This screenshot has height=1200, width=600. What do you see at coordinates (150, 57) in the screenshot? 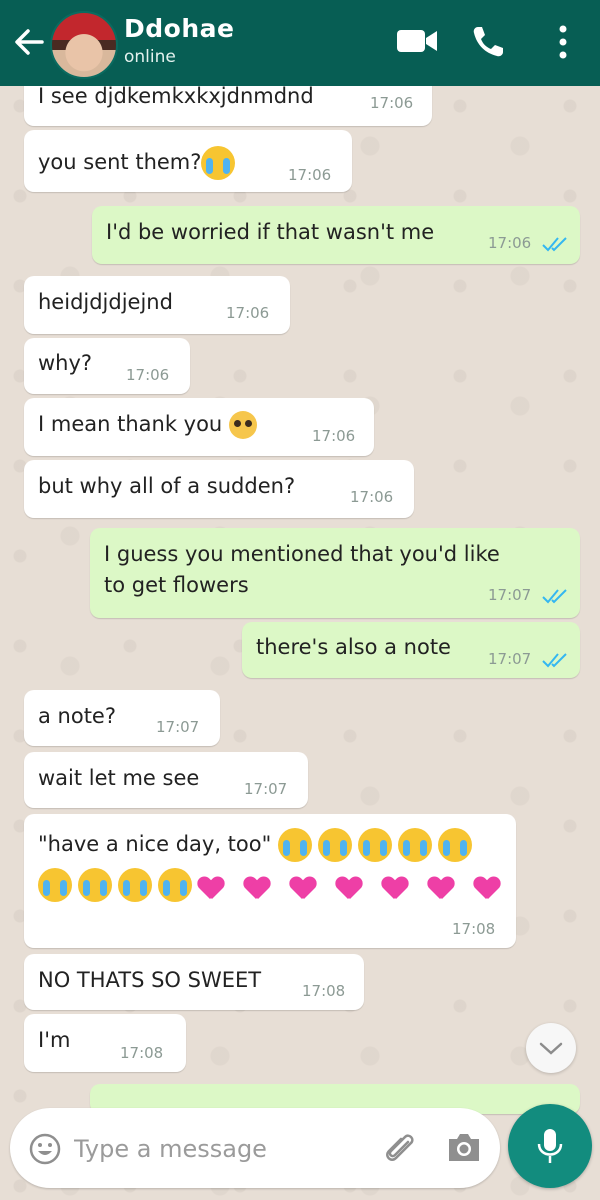
I see `contact-status: online` at bounding box center [150, 57].